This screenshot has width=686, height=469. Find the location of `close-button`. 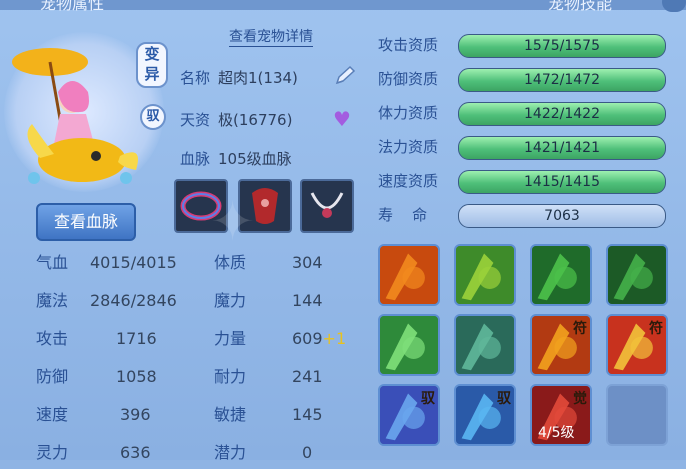

close-button is located at coordinates (674, 6).